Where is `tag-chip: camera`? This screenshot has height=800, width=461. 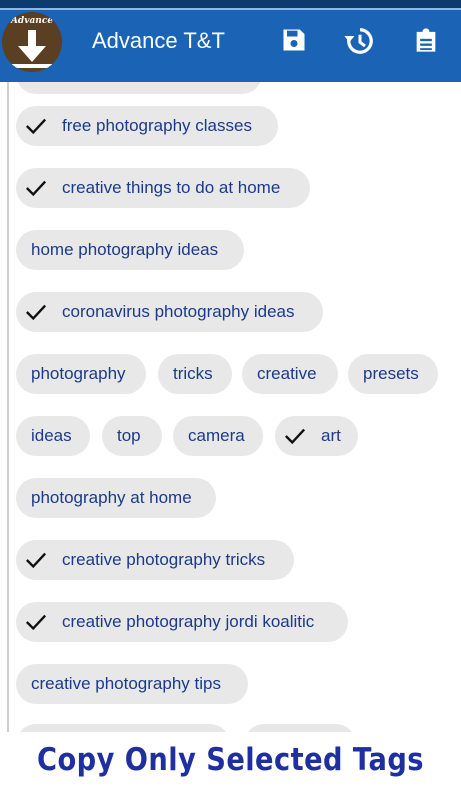 tag-chip: camera is located at coordinates (218, 436).